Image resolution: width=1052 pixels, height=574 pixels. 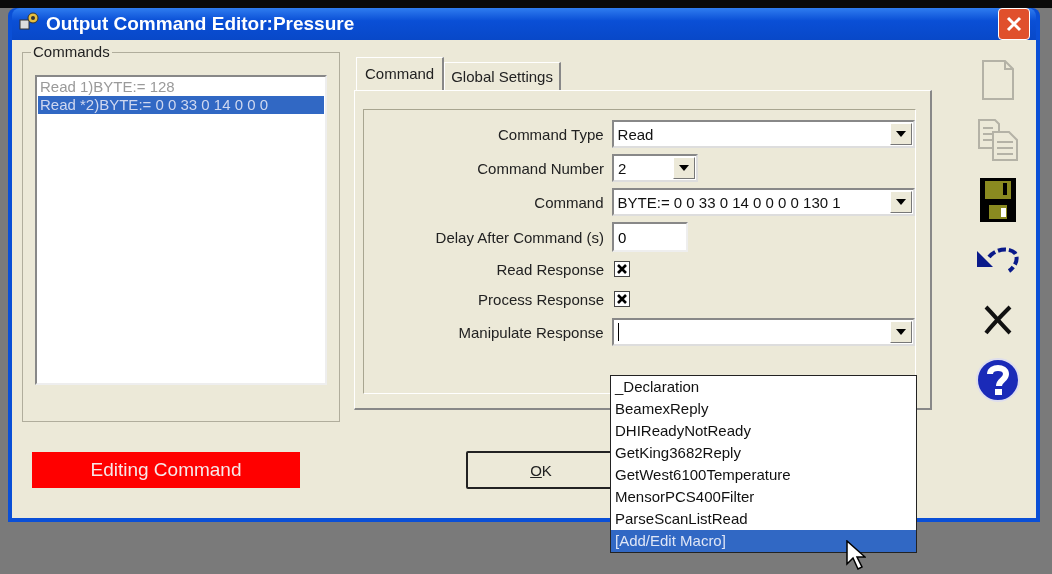 I want to click on status-label: Editing Command, so click(x=166, y=470).